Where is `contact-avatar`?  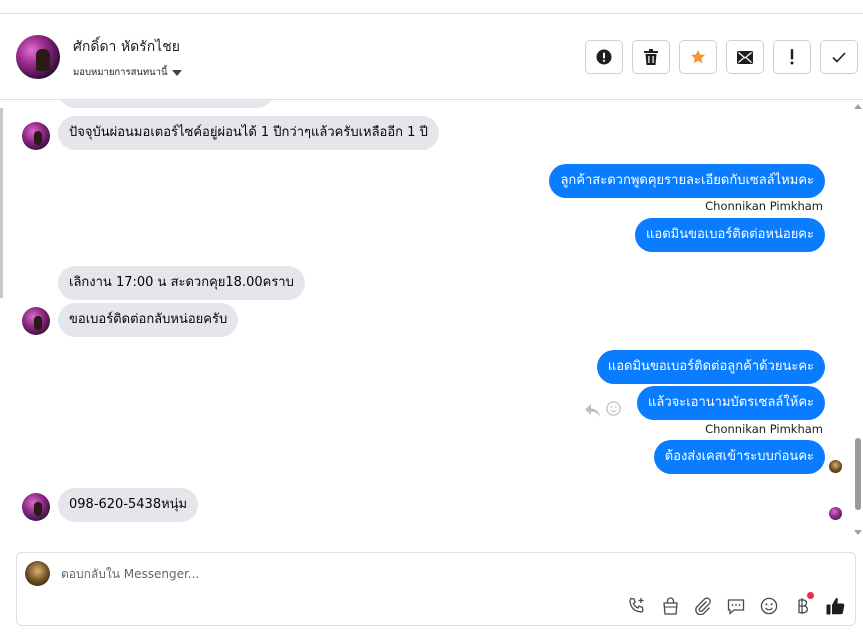
contact-avatar is located at coordinates (38, 57).